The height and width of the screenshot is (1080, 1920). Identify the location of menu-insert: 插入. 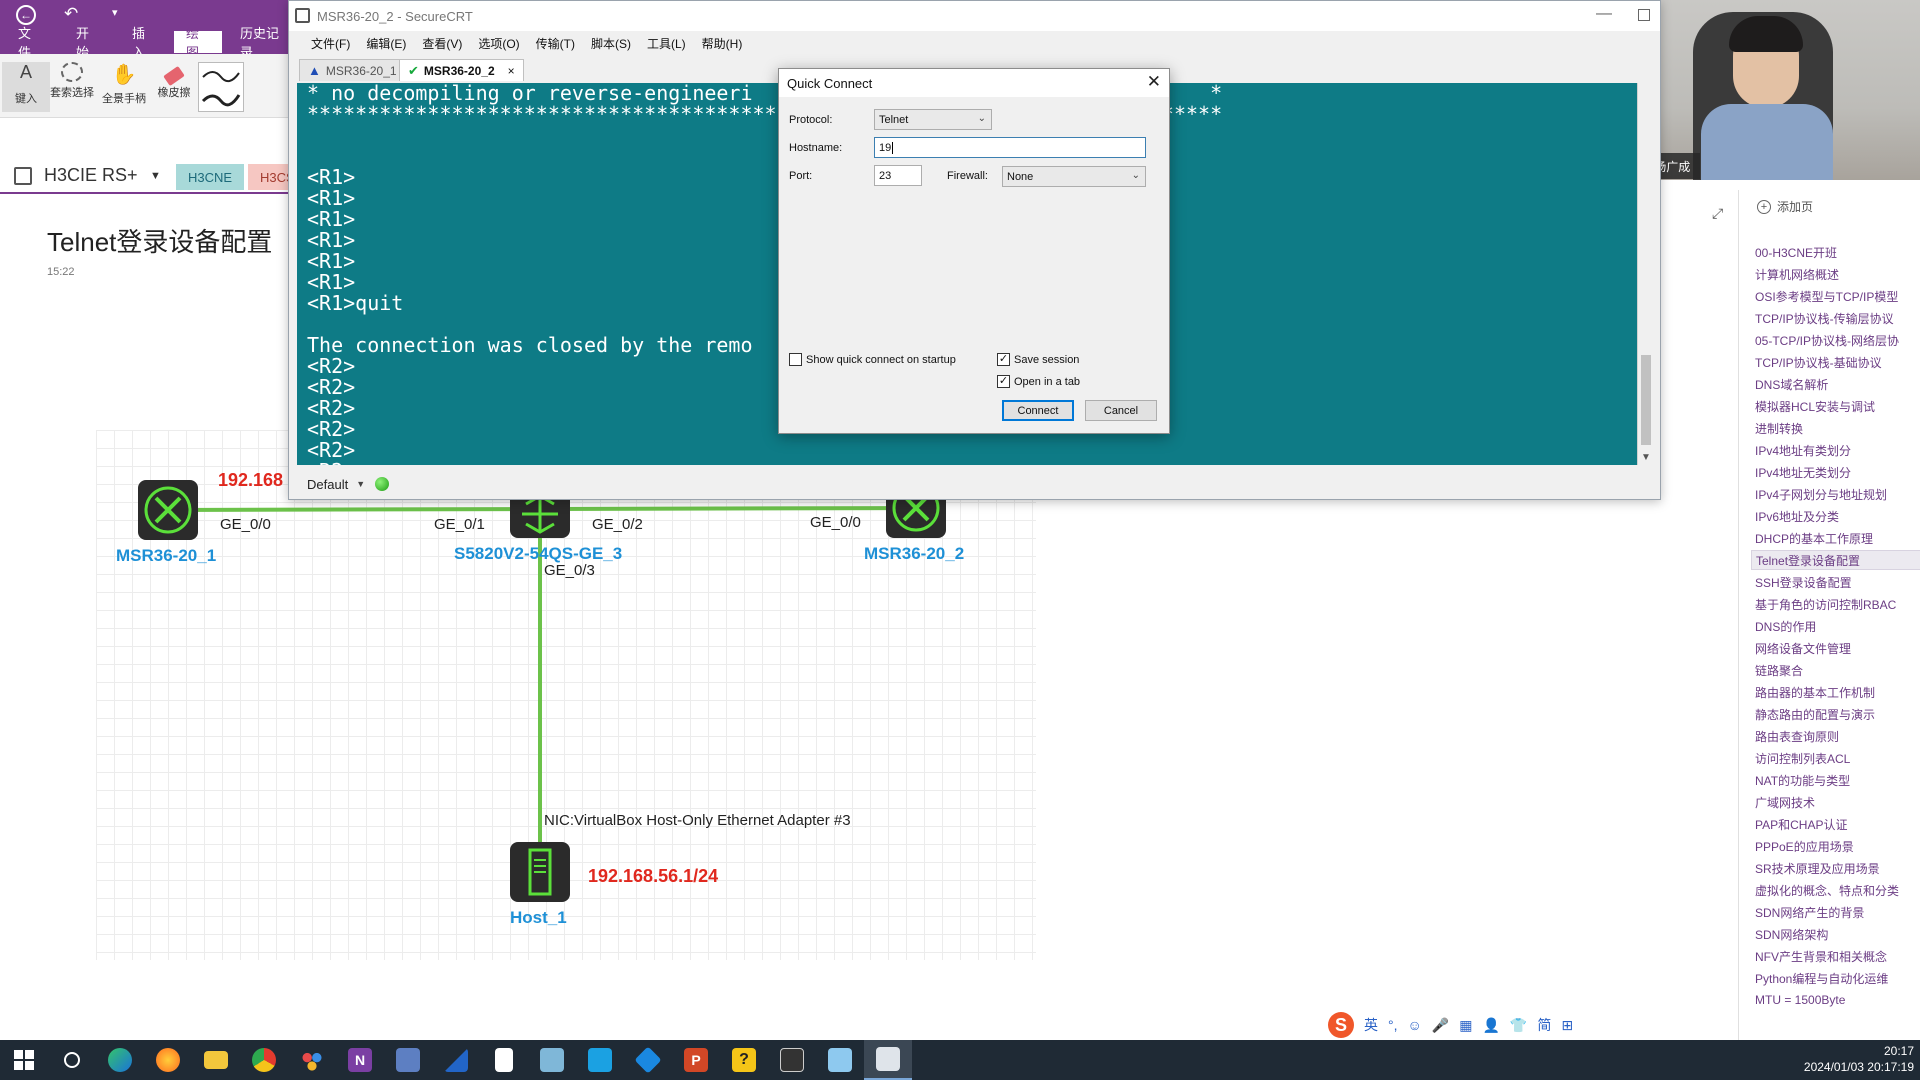
(144, 43).